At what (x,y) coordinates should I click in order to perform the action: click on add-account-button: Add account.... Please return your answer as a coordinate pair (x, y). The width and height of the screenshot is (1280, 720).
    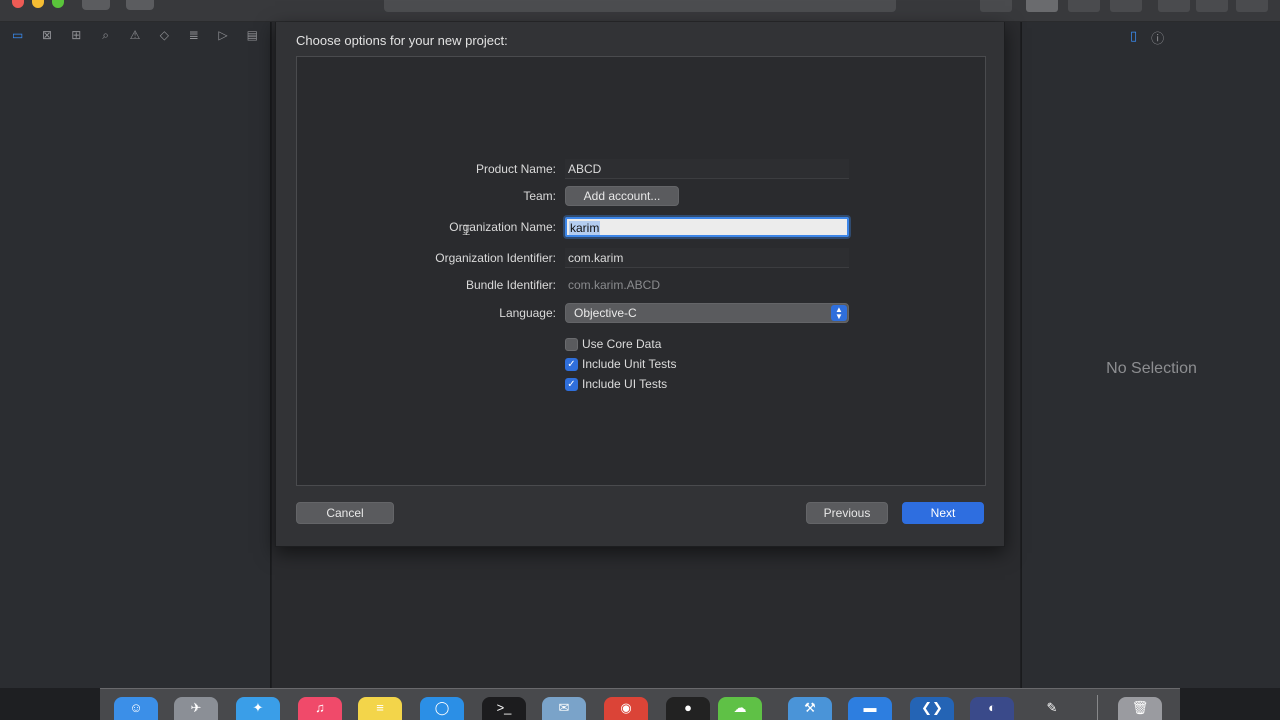
    Looking at the image, I should click on (622, 196).